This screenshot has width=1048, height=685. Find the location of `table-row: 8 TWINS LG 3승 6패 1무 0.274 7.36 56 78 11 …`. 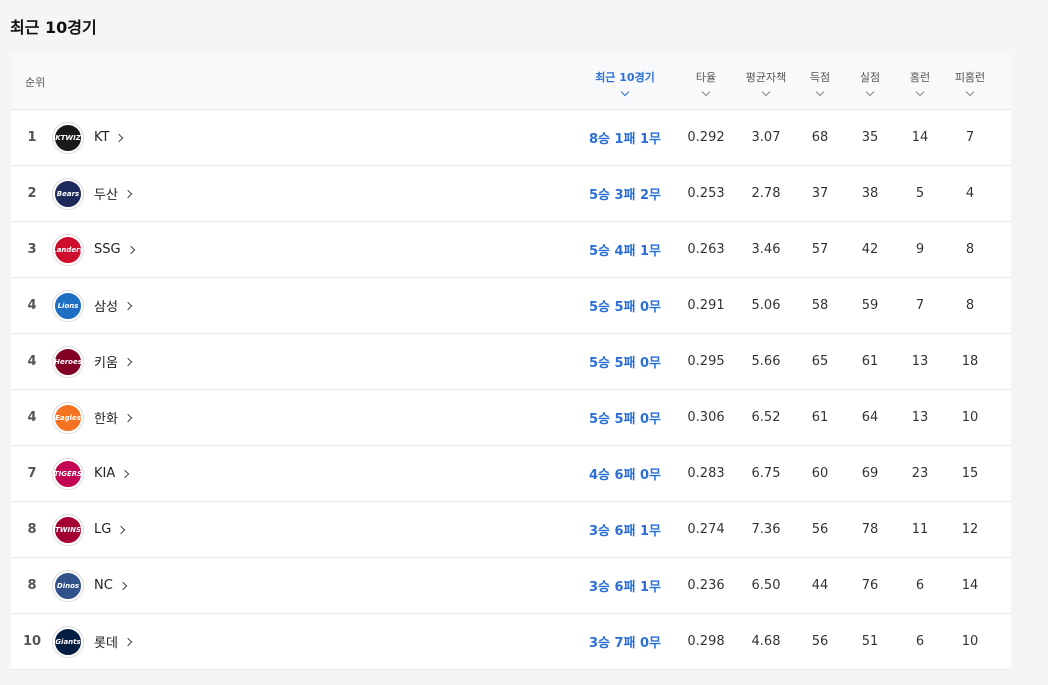

table-row: 8 TWINS LG 3승 6패 1무 0.274 7.36 56 78 11 … is located at coordinates (511, 530).